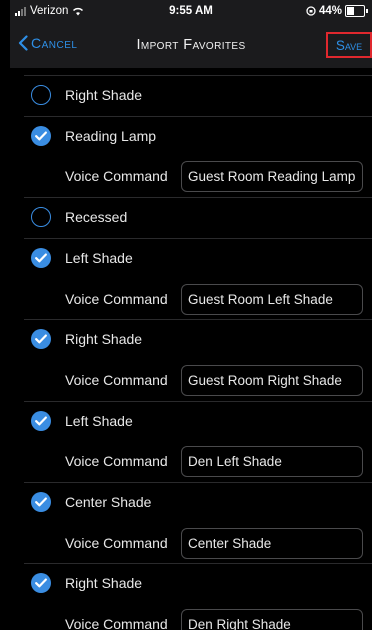 The image size is (372, 630). I want to click on nav-bar: Cancel Import Favorites Save, so click(191, 46).